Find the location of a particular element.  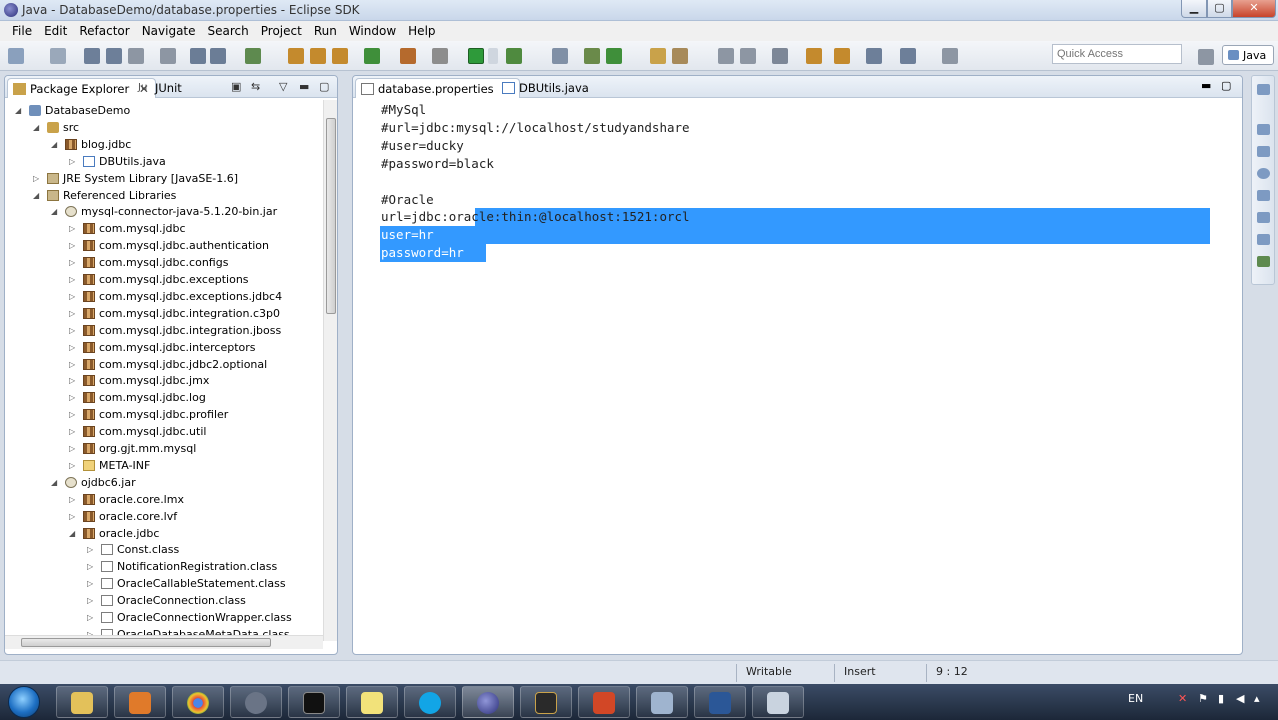

tree-horizontal-scrollbar is located at coordinates (164, 642).